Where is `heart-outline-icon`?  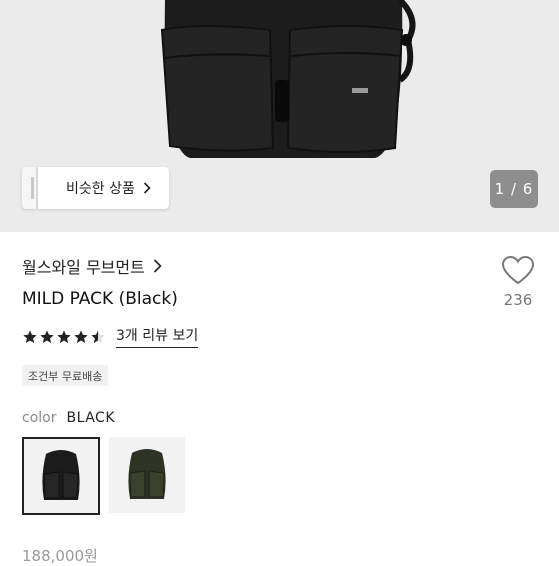
heart-outline-icon is located at coordinates (518, 270).